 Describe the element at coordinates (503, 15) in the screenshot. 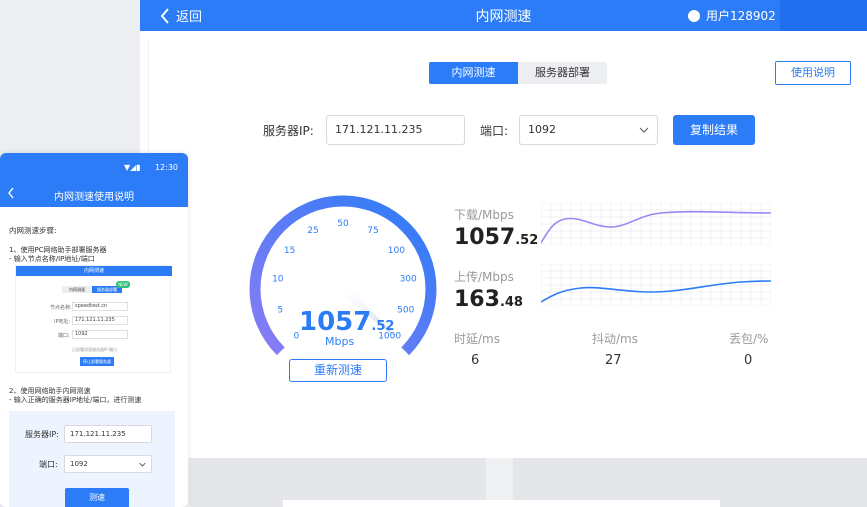

I see `top-bar: 返回 内网测速 用户128902` at that location.